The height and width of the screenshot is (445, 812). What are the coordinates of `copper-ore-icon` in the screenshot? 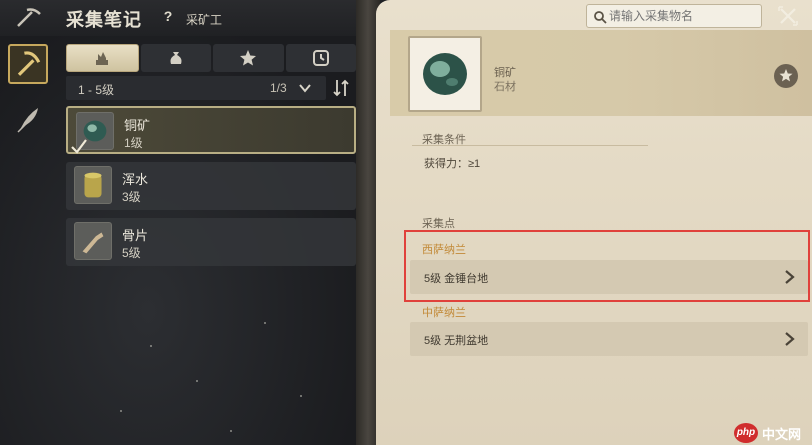 It's located at (445, 74).